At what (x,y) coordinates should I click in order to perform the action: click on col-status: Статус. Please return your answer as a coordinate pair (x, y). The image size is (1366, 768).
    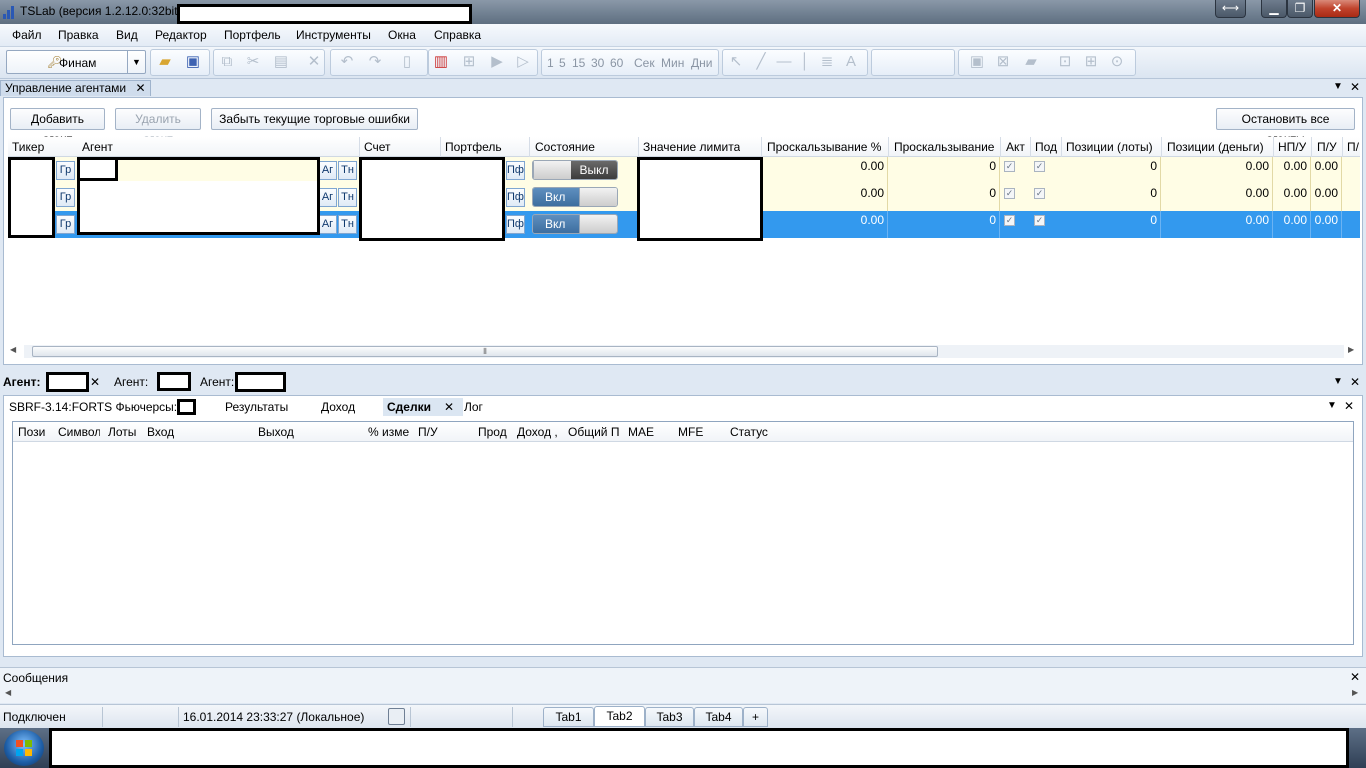
    Looking at the image, I should click on (749, 432).